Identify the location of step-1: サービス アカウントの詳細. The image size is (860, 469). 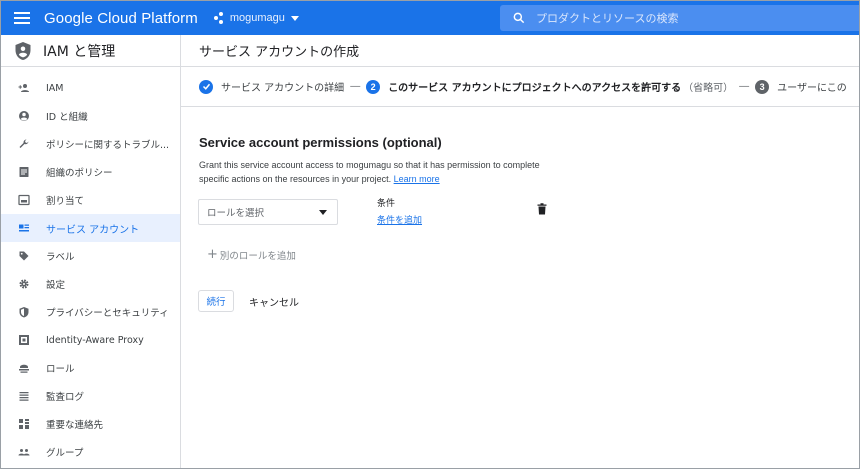
(271, 86).